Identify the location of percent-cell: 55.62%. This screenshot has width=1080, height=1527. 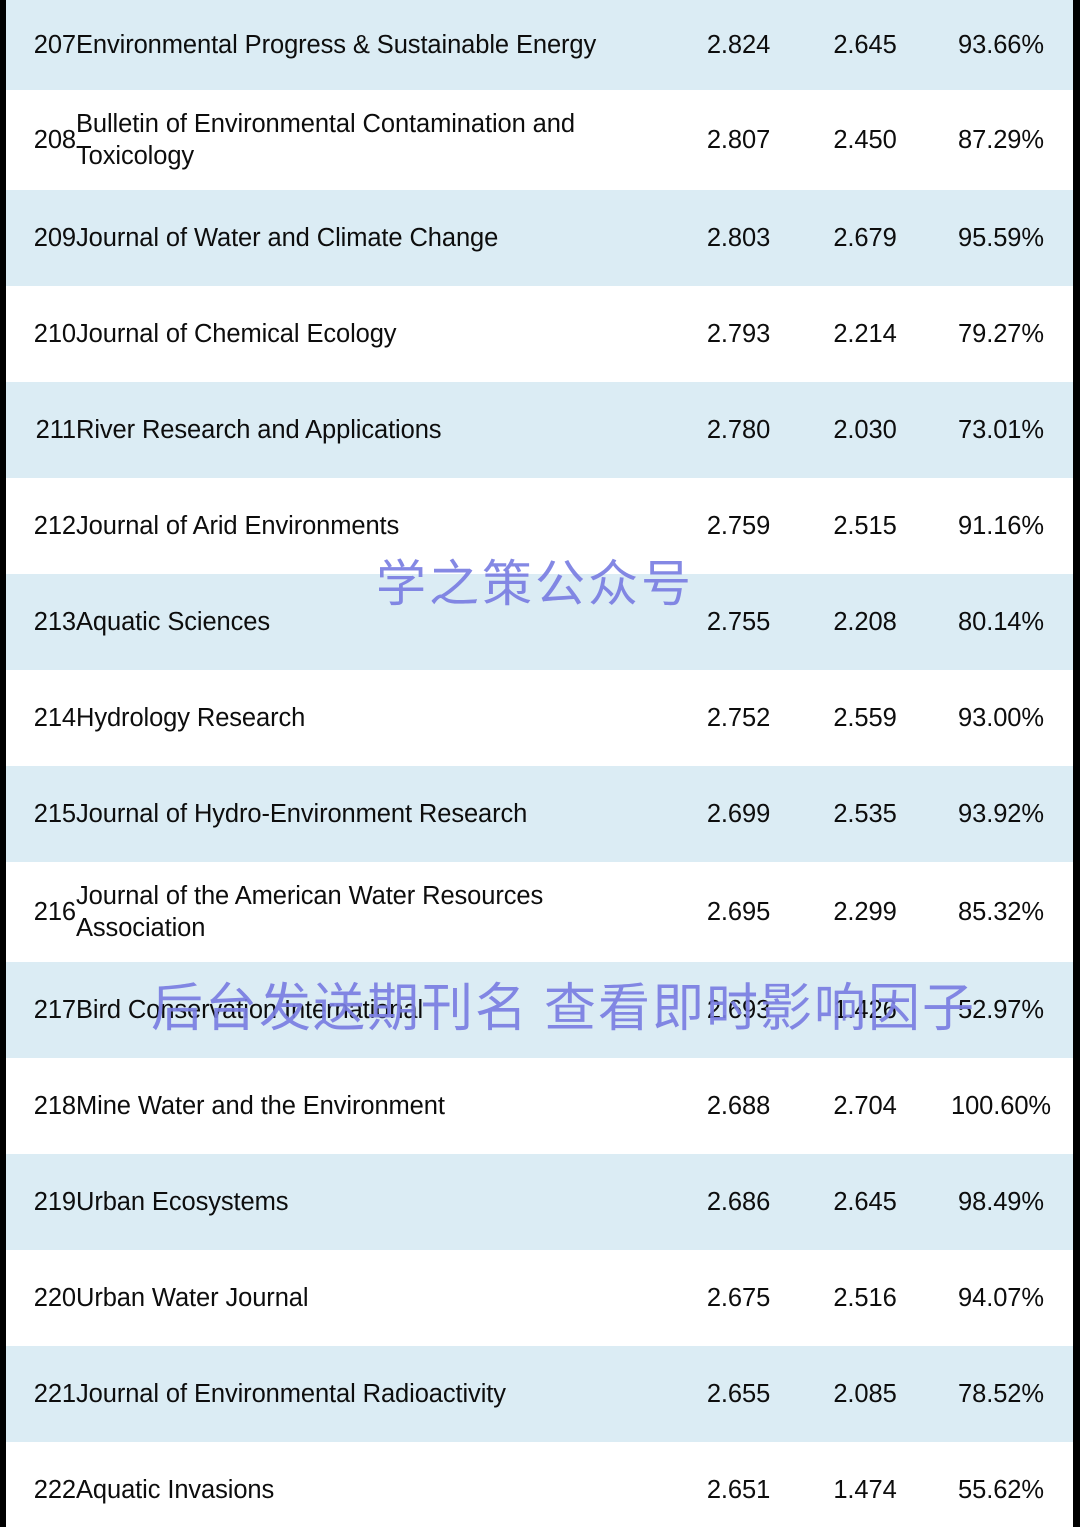
(1001, 1489).